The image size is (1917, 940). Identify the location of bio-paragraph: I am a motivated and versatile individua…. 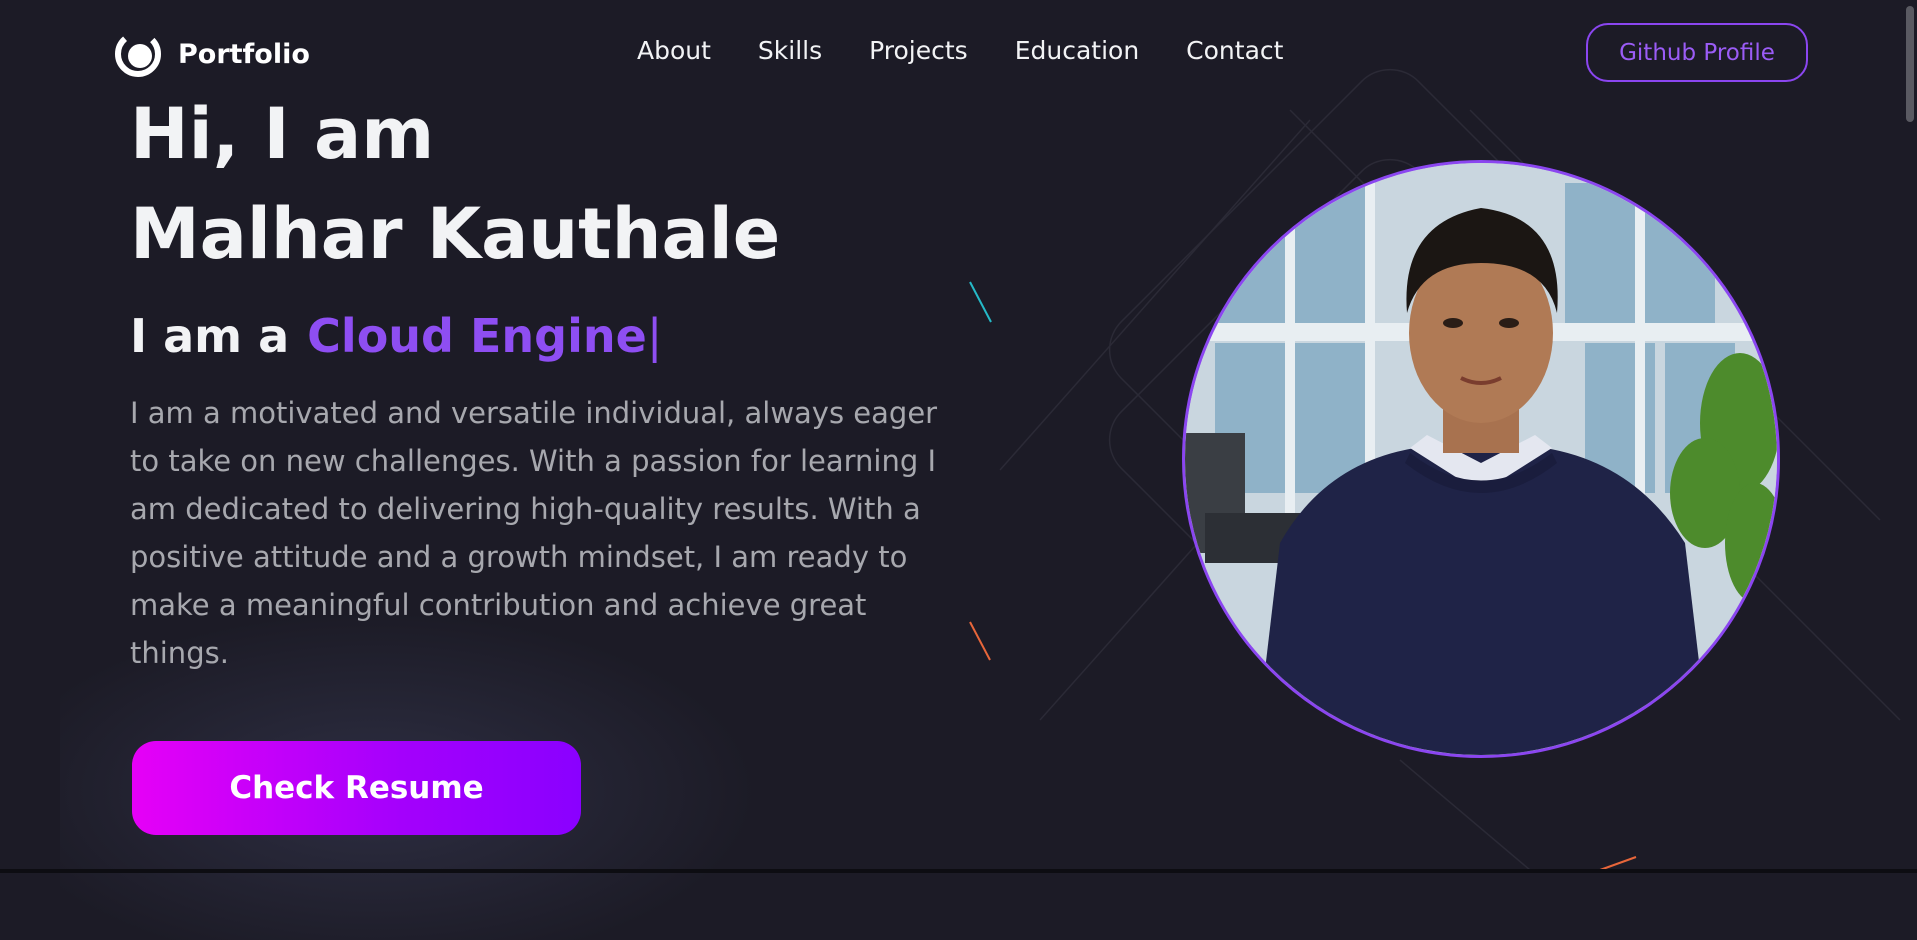
(534, 533).